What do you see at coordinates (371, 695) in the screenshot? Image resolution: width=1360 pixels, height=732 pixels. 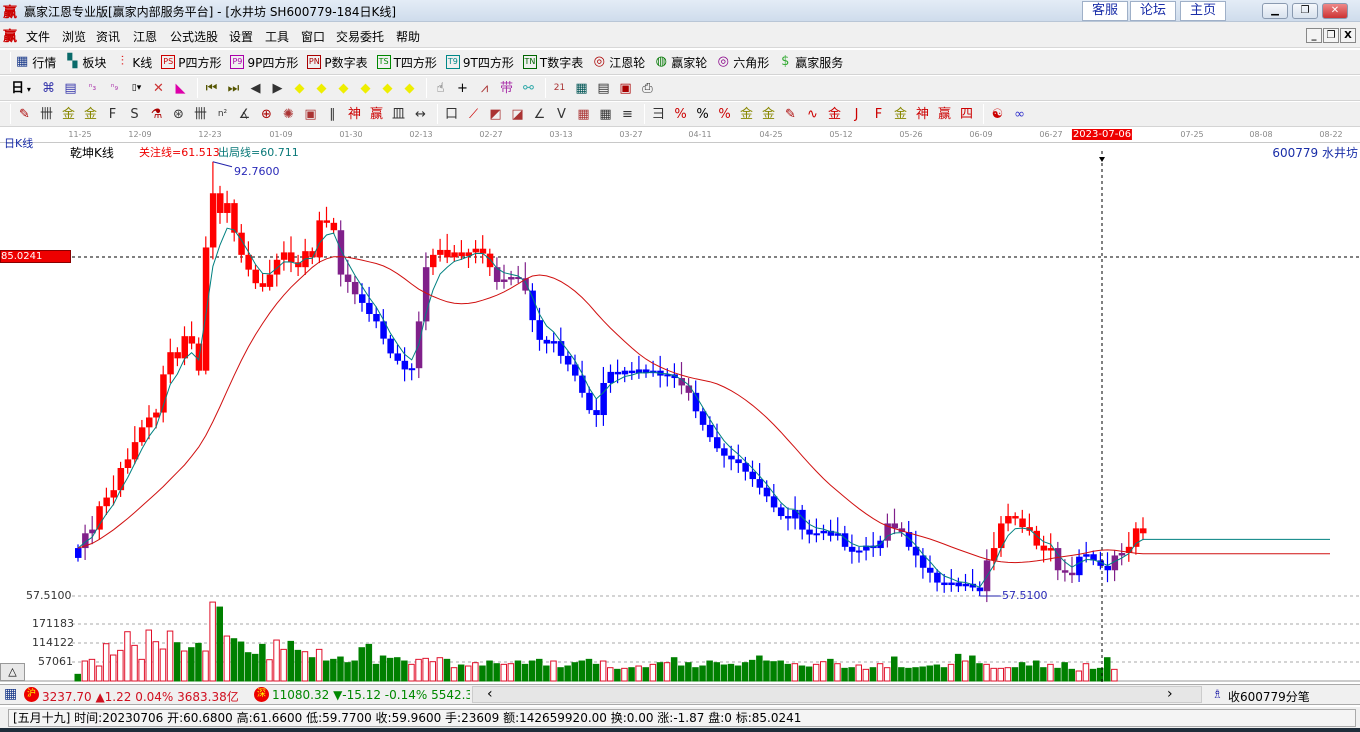 I see `sz-index-quote: 11080.32 ▼-15.12 -0.14% 5542.38` at bounding box center [371, 695].